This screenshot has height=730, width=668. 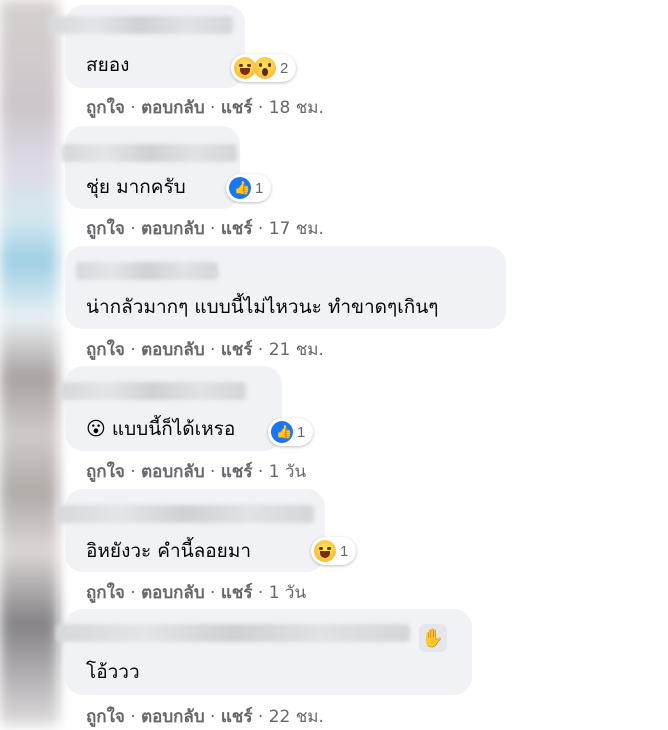 I want to click on comment-actions: ถูกใจ · ตอบกลับ · แชร์ · 17 ชม., so click(x=205, y=229).